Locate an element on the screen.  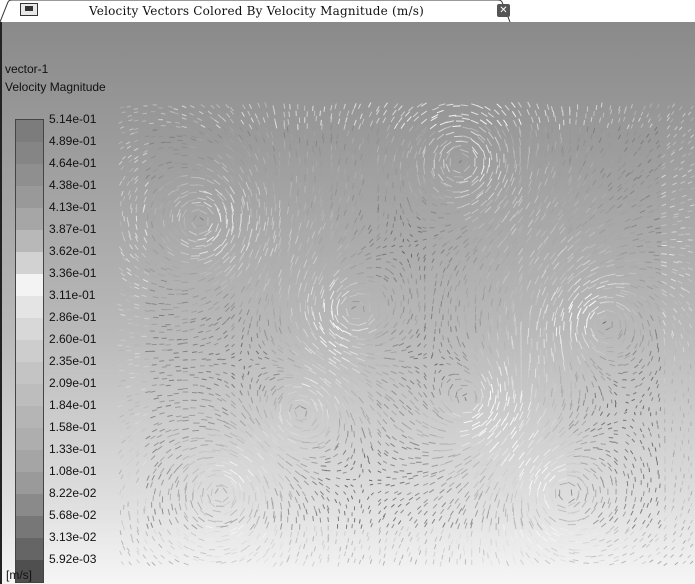
close-icon: ✕ is located at coordinates (503, 10).